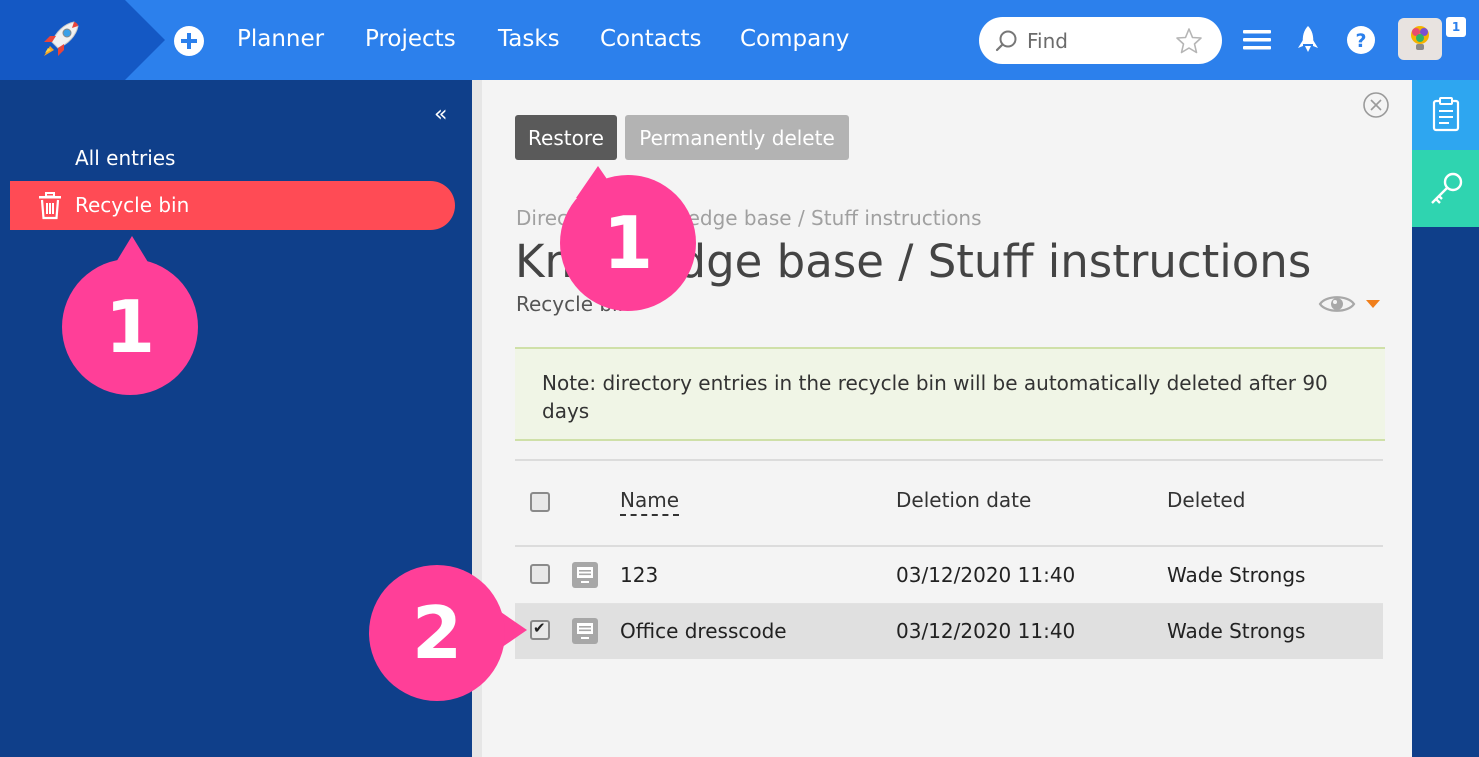 Image resolution: width=1479 pixels, height=757 pixels. What do you see at coordinates (540, 502) in the screenshot?
I see `select-all-checkbox` at bounding box center [540, 502].